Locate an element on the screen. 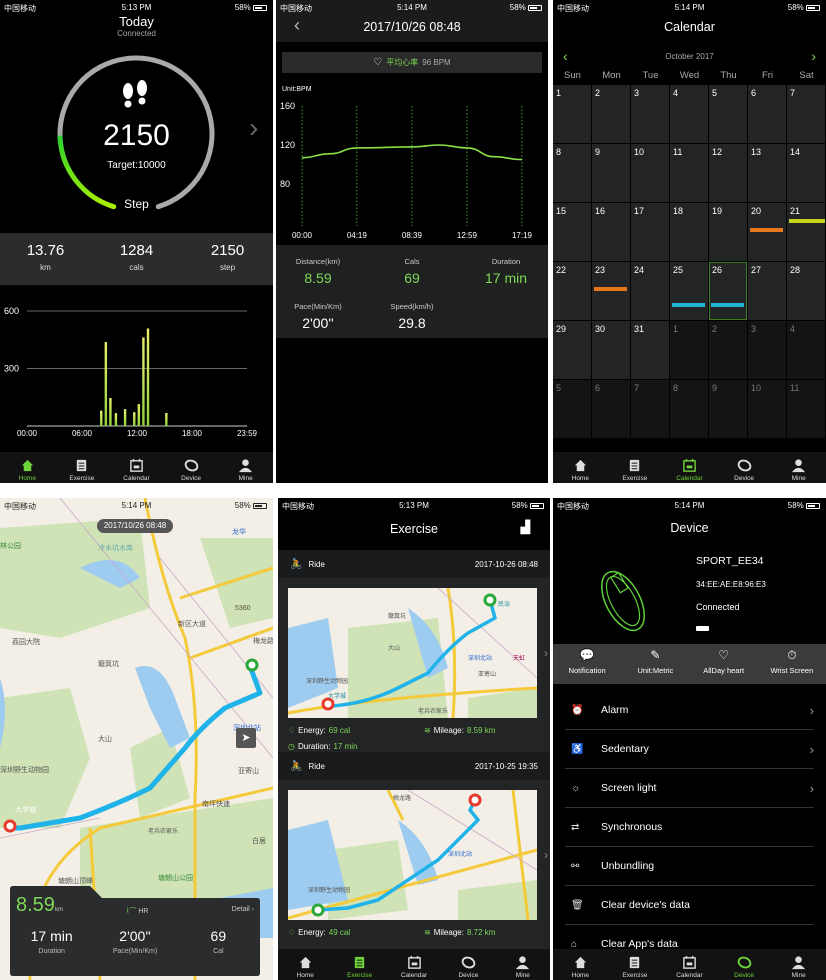  menu-label: Unbundling is located at coordinates (628, 866).